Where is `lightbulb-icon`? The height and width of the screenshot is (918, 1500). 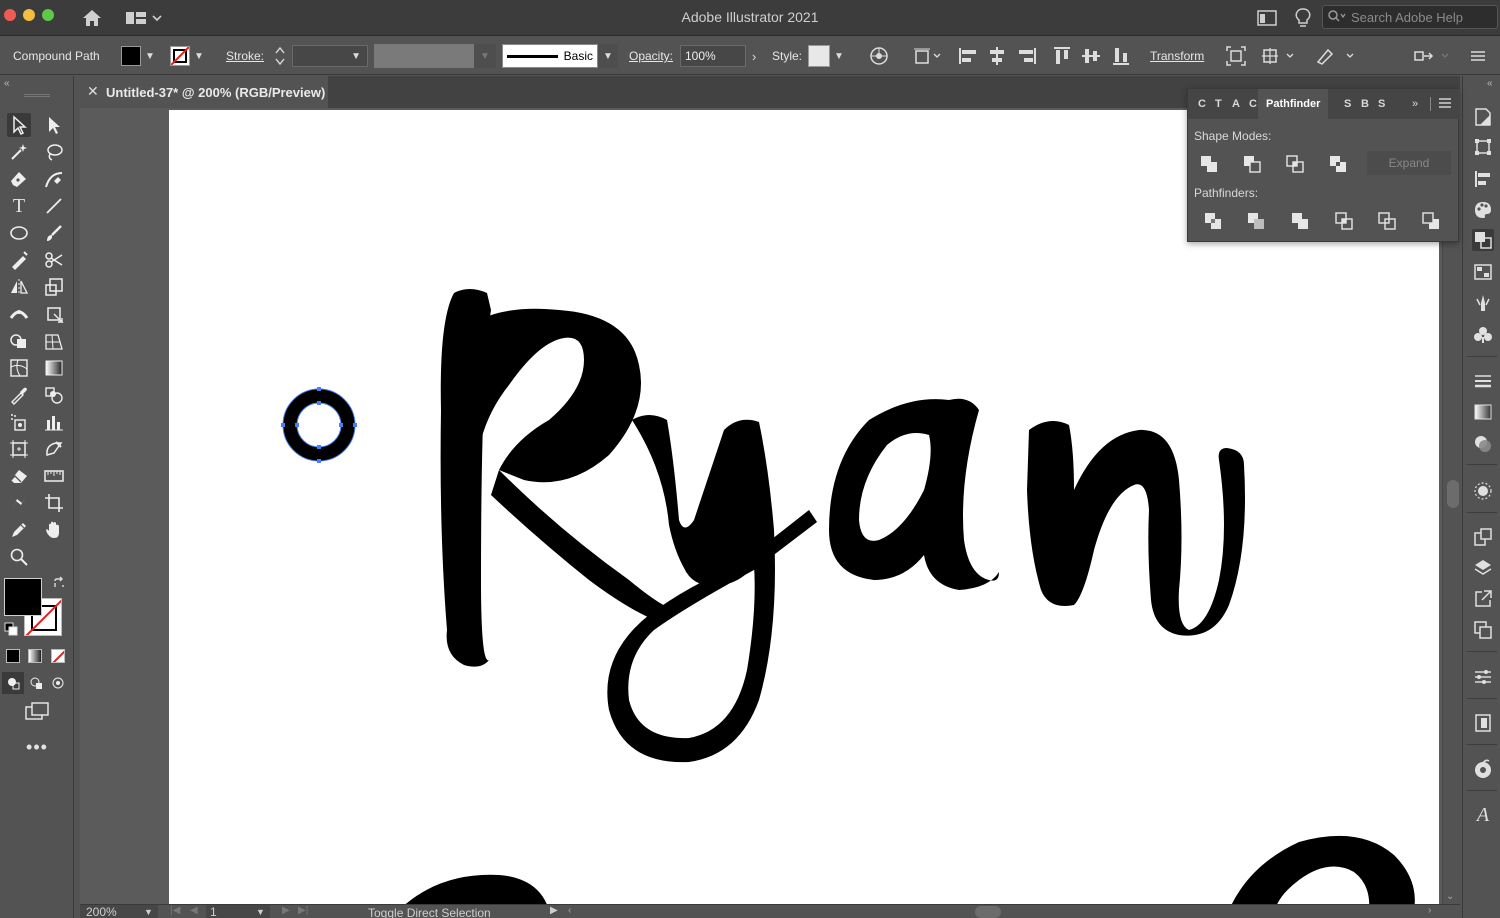
lightbulb-icon is located at coordinates (1303, 18).